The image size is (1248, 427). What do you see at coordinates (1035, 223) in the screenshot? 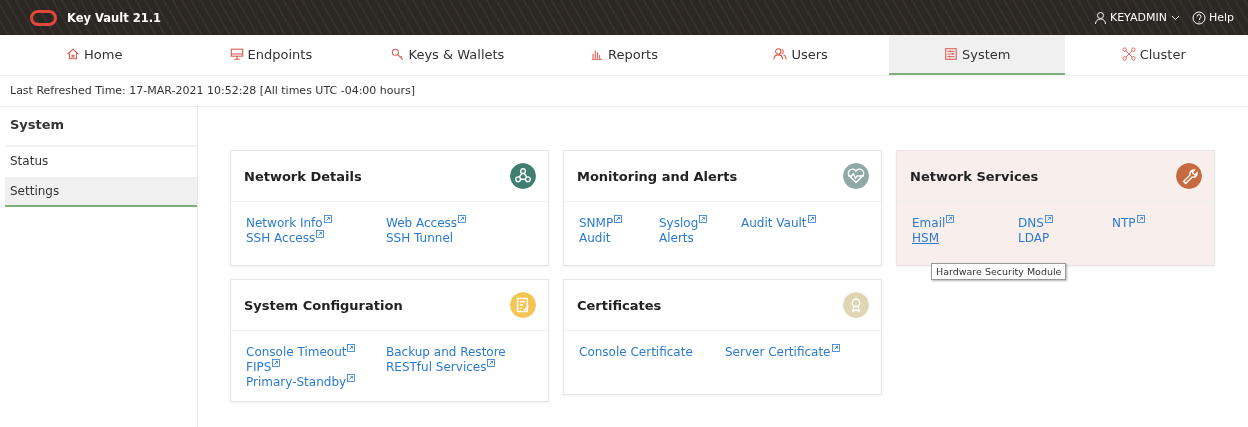
I see `settings-link: DNS` at bounding box center [1035, 223].